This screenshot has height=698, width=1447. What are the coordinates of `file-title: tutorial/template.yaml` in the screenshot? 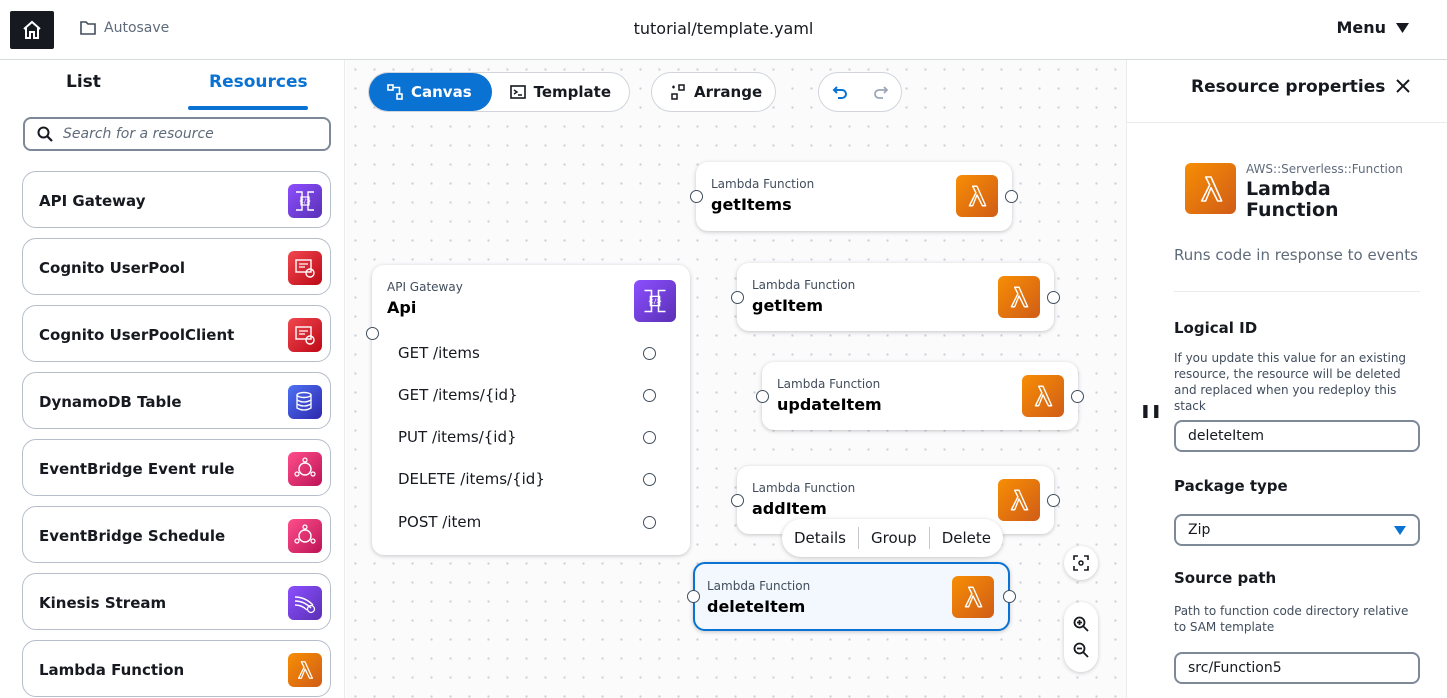 It's located at (723, 28).